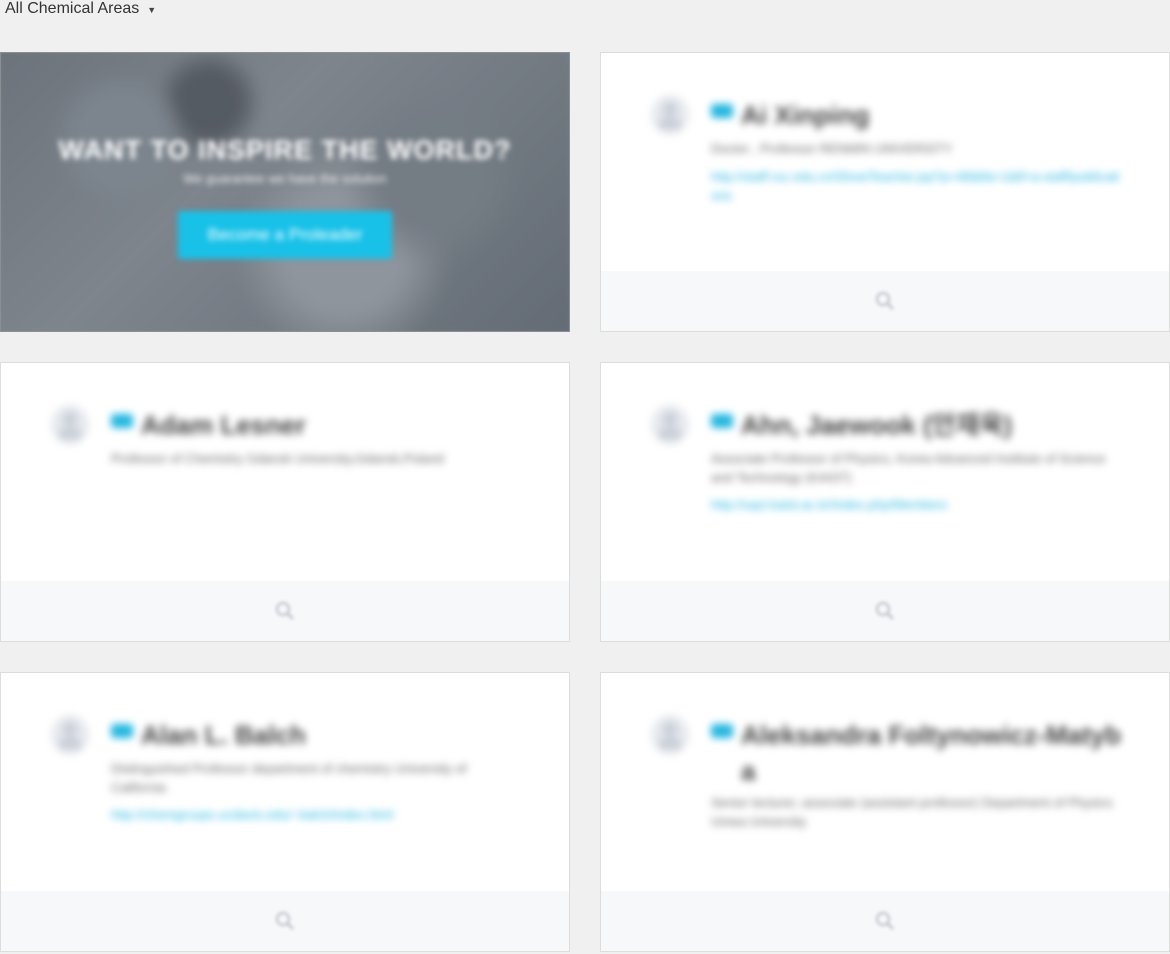 The image size is (1170, 954). What do you see at coordinates (935, 753) in the screenshot?
I see `expert-name: Aleksandra Foltynowicz-Matyba` at bounding box center [935, 753].